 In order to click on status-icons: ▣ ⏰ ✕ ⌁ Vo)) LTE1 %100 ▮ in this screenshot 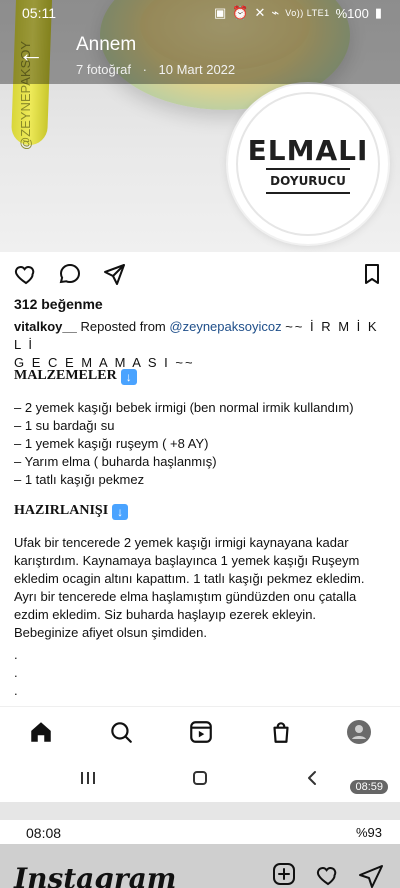, I will do `click(298, 13)`.